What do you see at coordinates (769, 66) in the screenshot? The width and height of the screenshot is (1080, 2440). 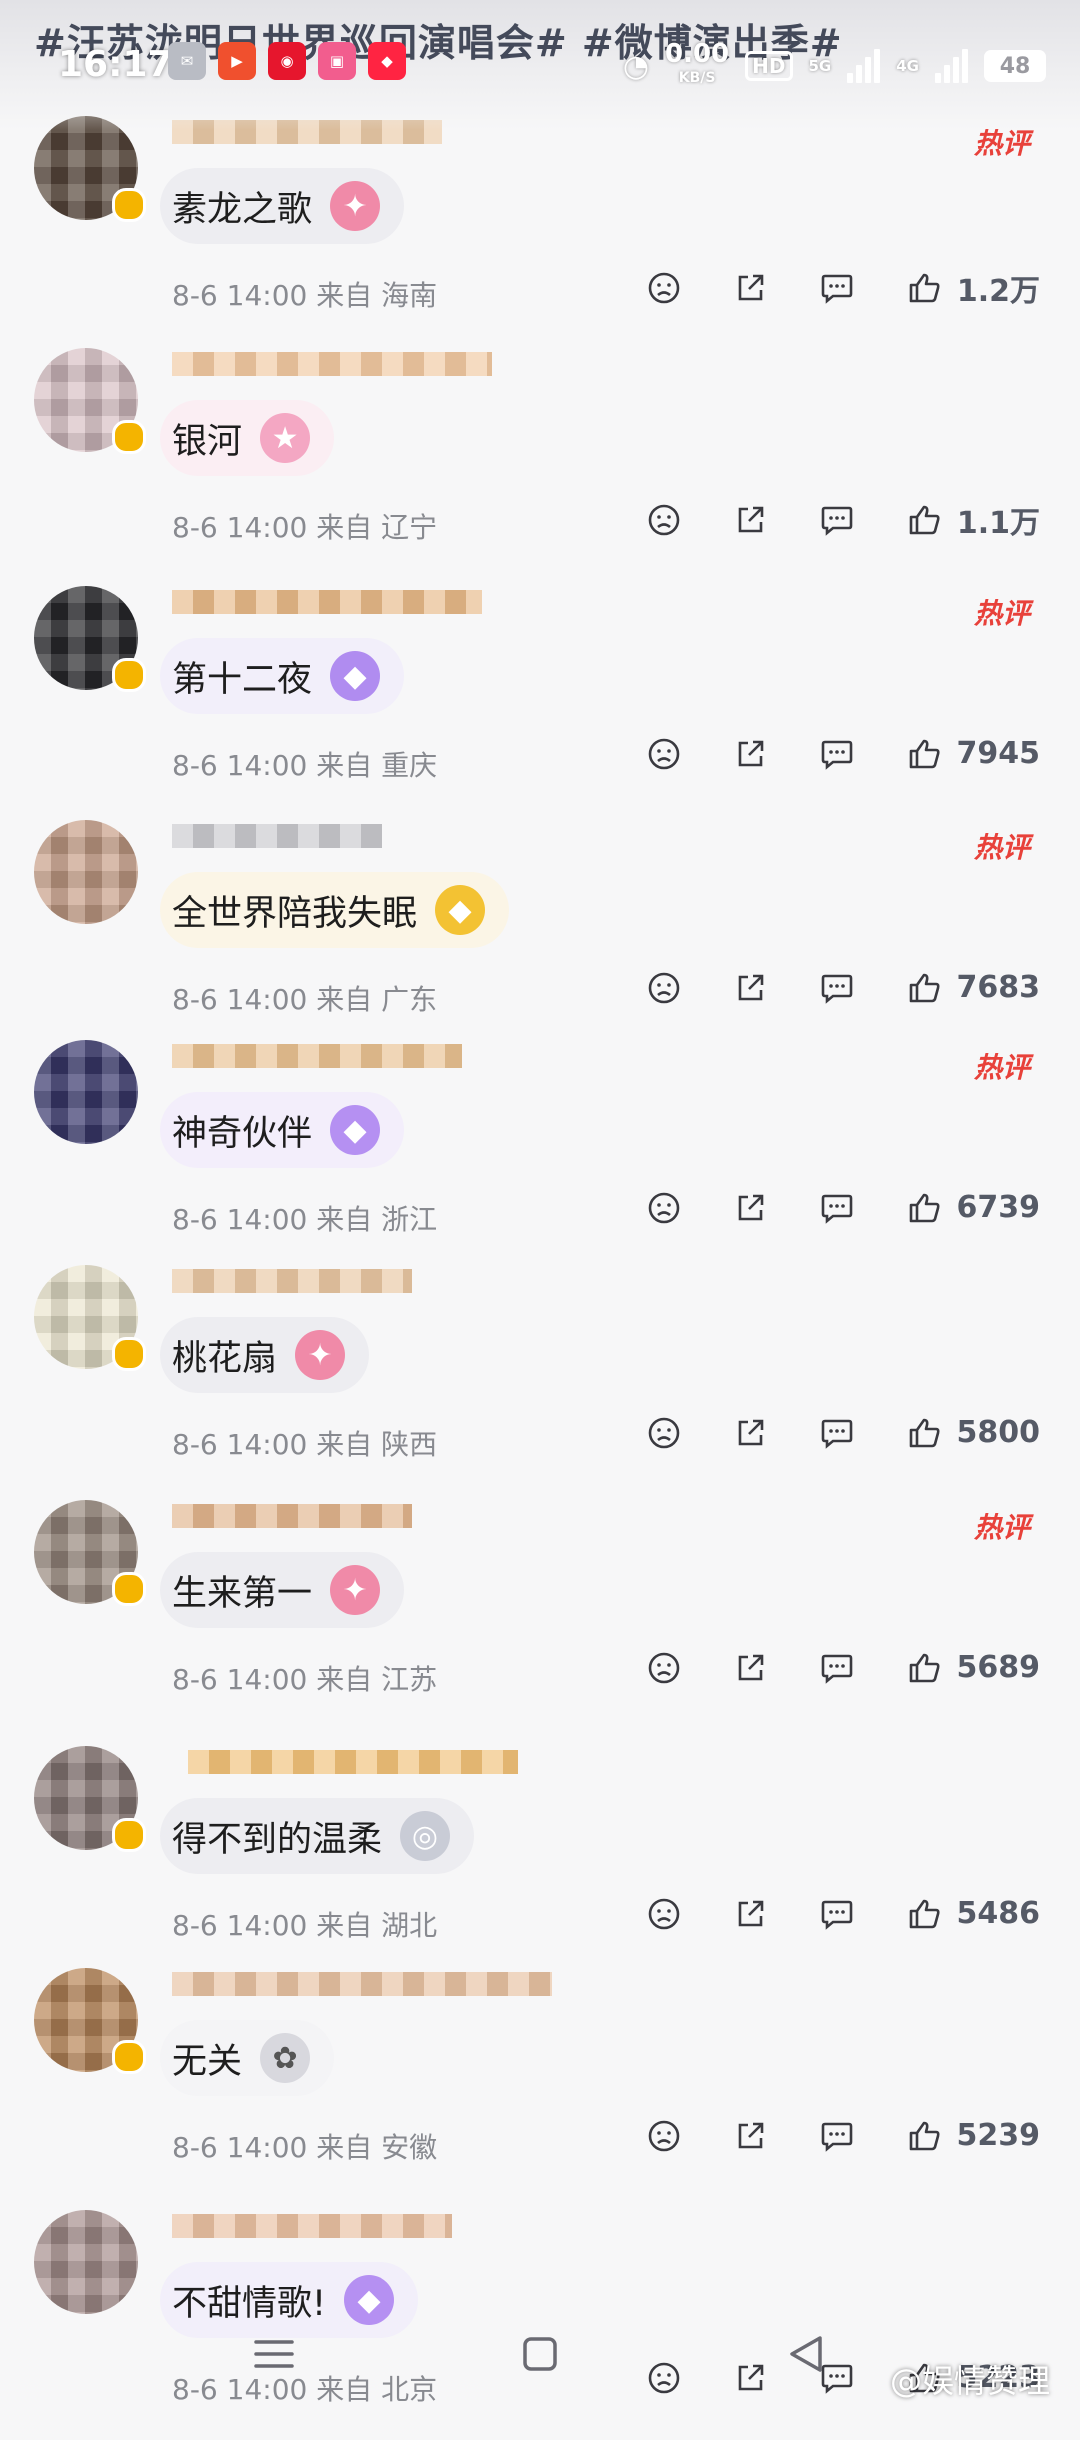 I see `hd-icon: HD` at bounding box center [769, 66].